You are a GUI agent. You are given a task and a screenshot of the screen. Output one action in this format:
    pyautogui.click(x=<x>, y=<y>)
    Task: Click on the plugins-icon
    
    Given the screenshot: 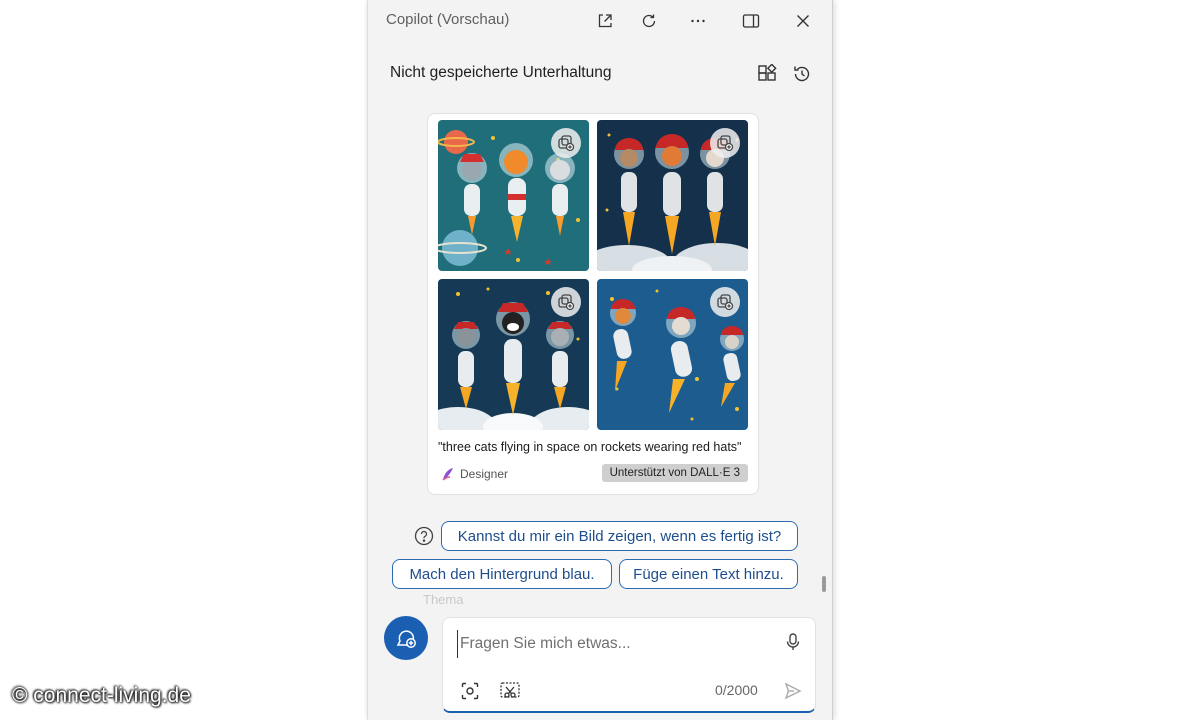 What is the action you would take?
    pyautogui.click(x=767, y=72)
    